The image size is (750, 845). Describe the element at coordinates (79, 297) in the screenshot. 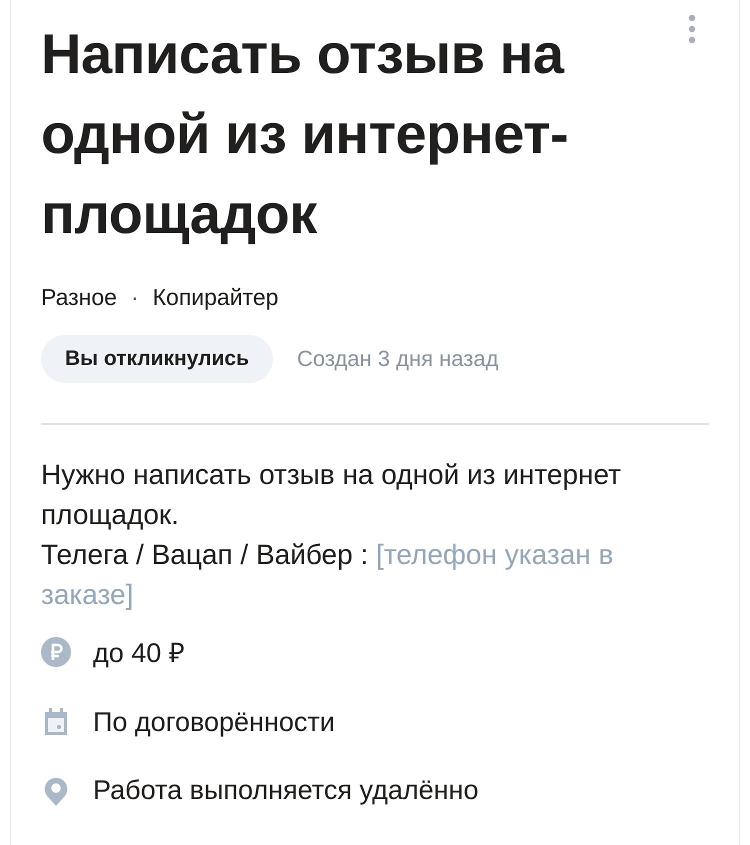

I see `category-link: Разное` at that location.